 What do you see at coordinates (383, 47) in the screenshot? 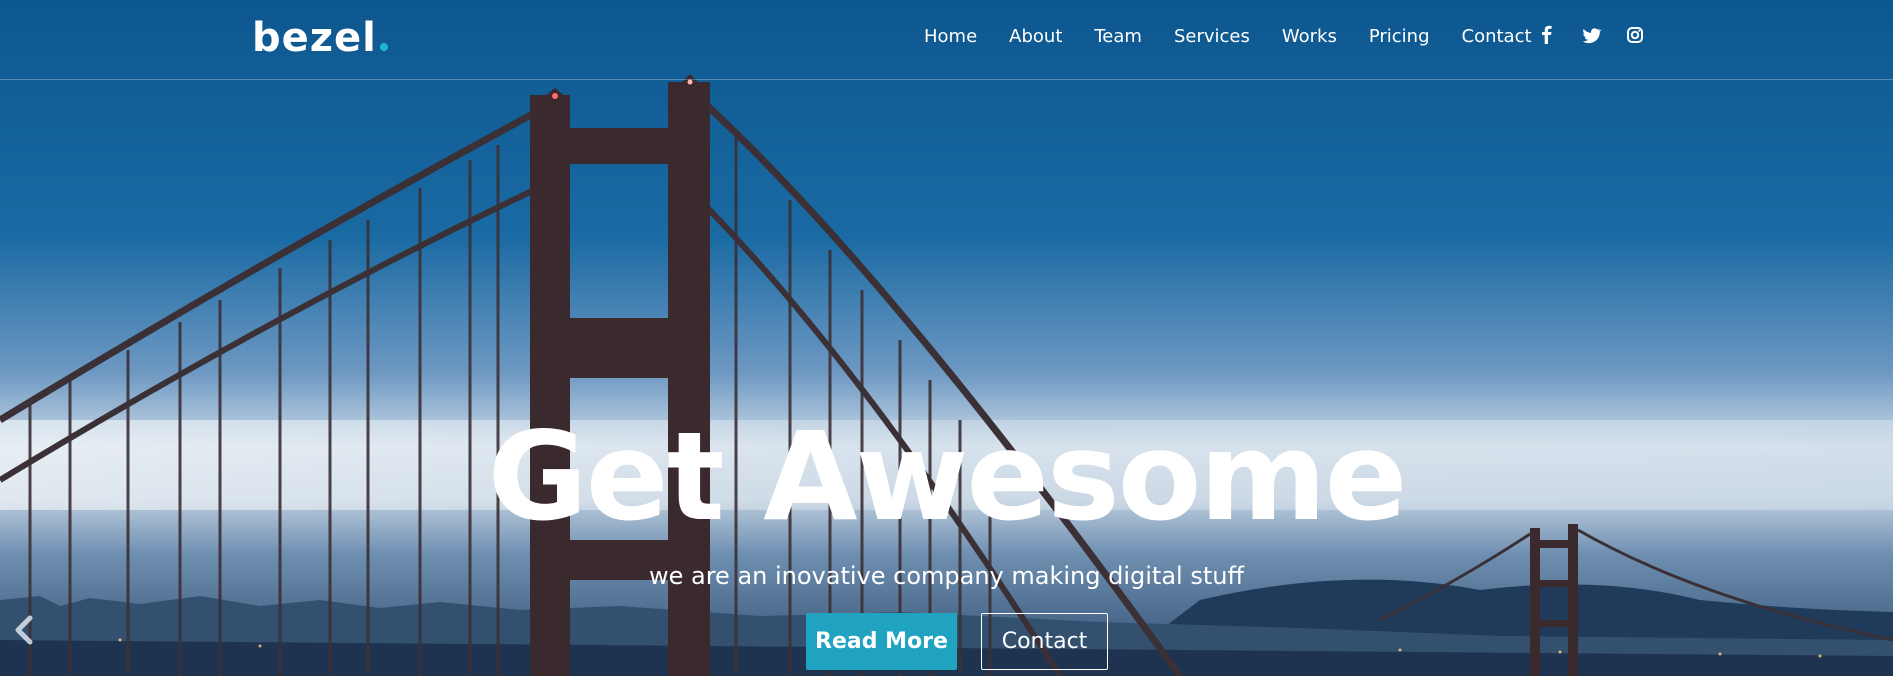
I see `brand-dot-icon` at bounding box center [383, 47].